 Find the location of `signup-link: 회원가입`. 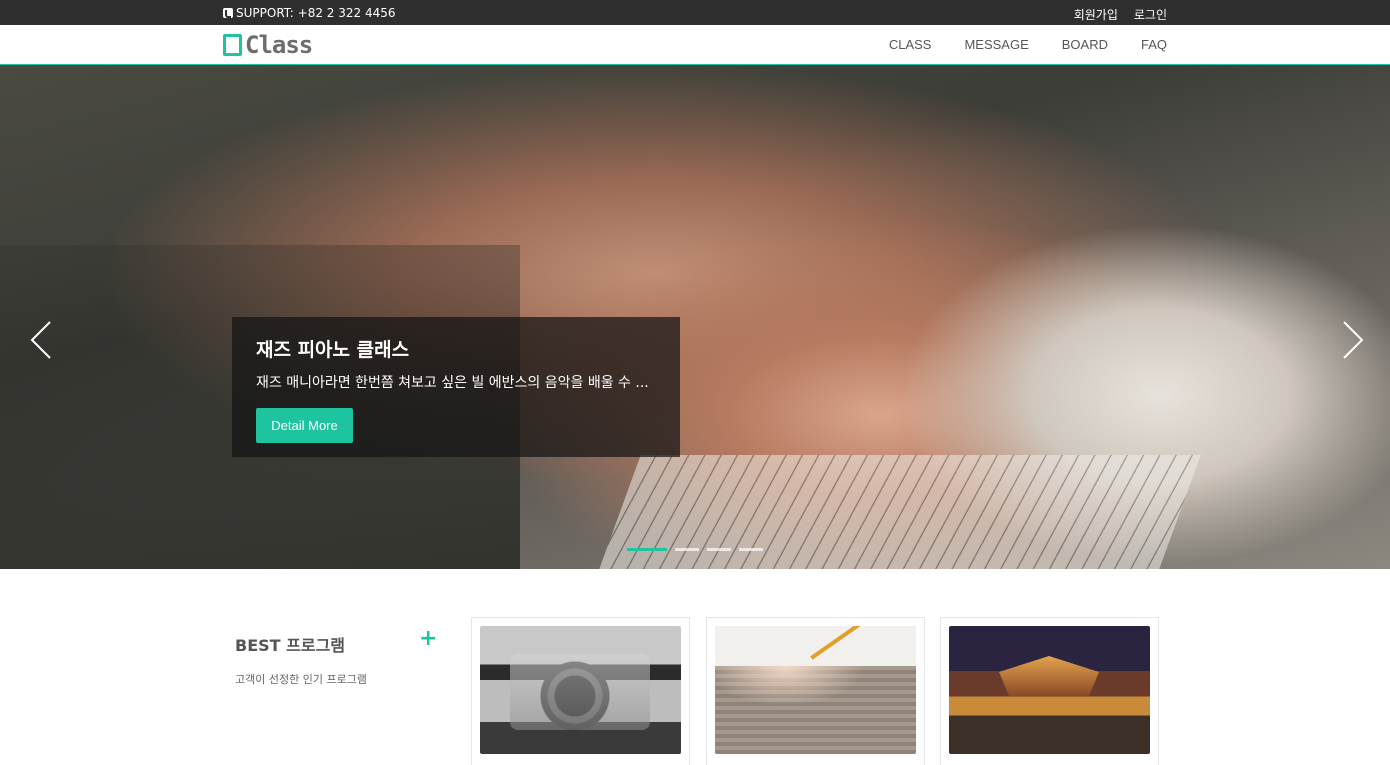

signup-link: 회원가입 is located at coordinates (1096, 14).